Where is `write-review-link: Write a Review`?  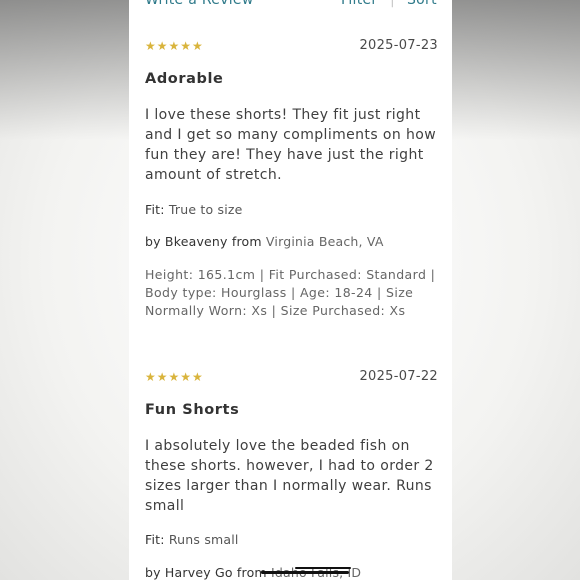 write-review-link: Write a Review is located at coordinates (199, 4).